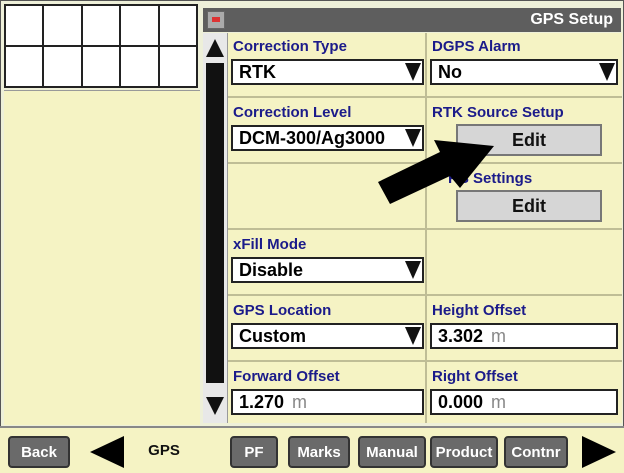  I want to click on gps-location-value: Custom, so click(272, 336).